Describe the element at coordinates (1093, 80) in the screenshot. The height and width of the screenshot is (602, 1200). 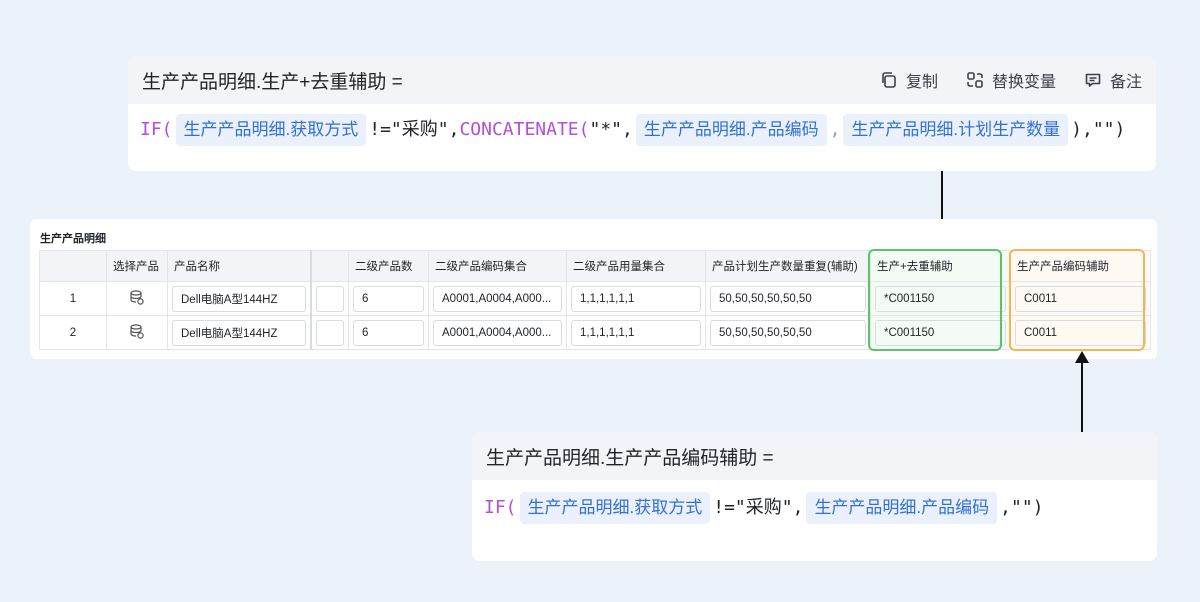
I see `note-icon` at that location.